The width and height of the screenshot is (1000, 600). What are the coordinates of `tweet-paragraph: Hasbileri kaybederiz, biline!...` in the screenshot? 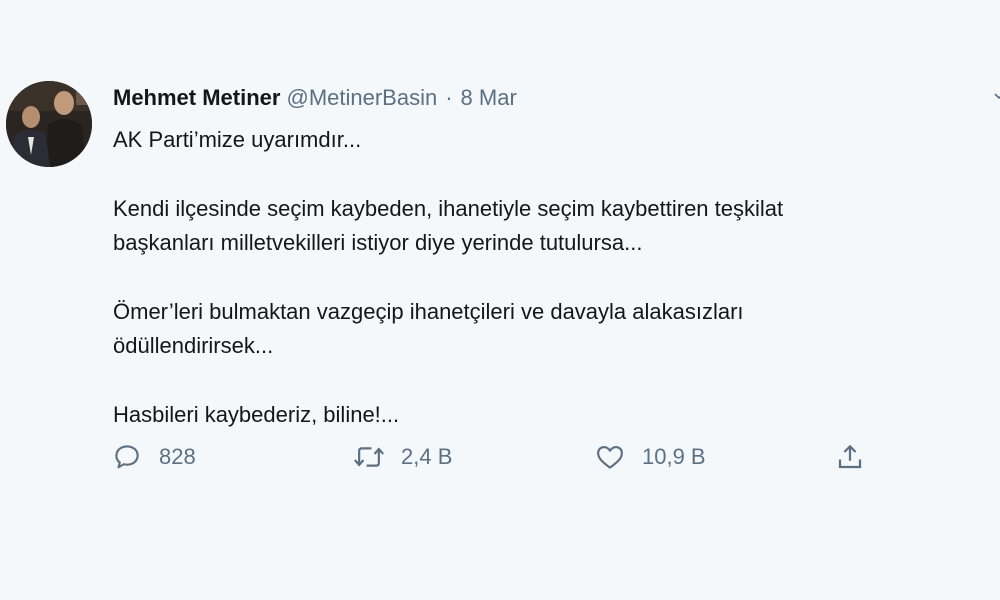 It's located at (543, 415).